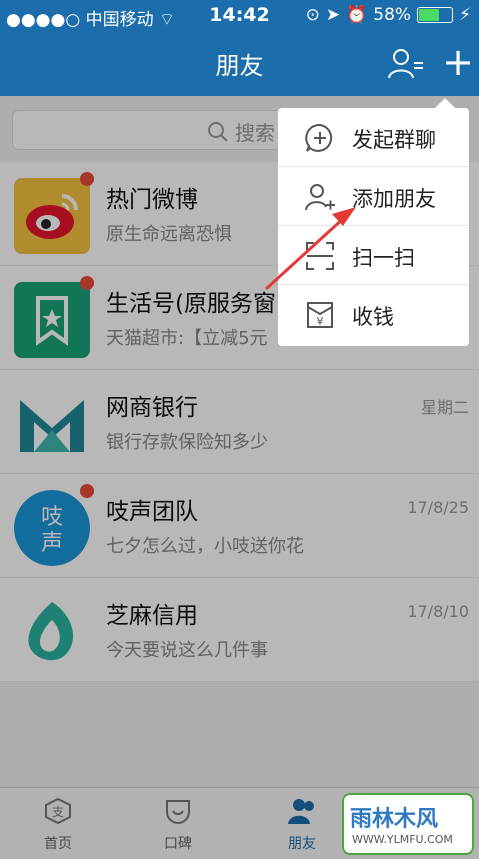  Describe the element at coordinates (394, 819) in the screenshot. I see `watermark-text: 雨林木风` at that location.